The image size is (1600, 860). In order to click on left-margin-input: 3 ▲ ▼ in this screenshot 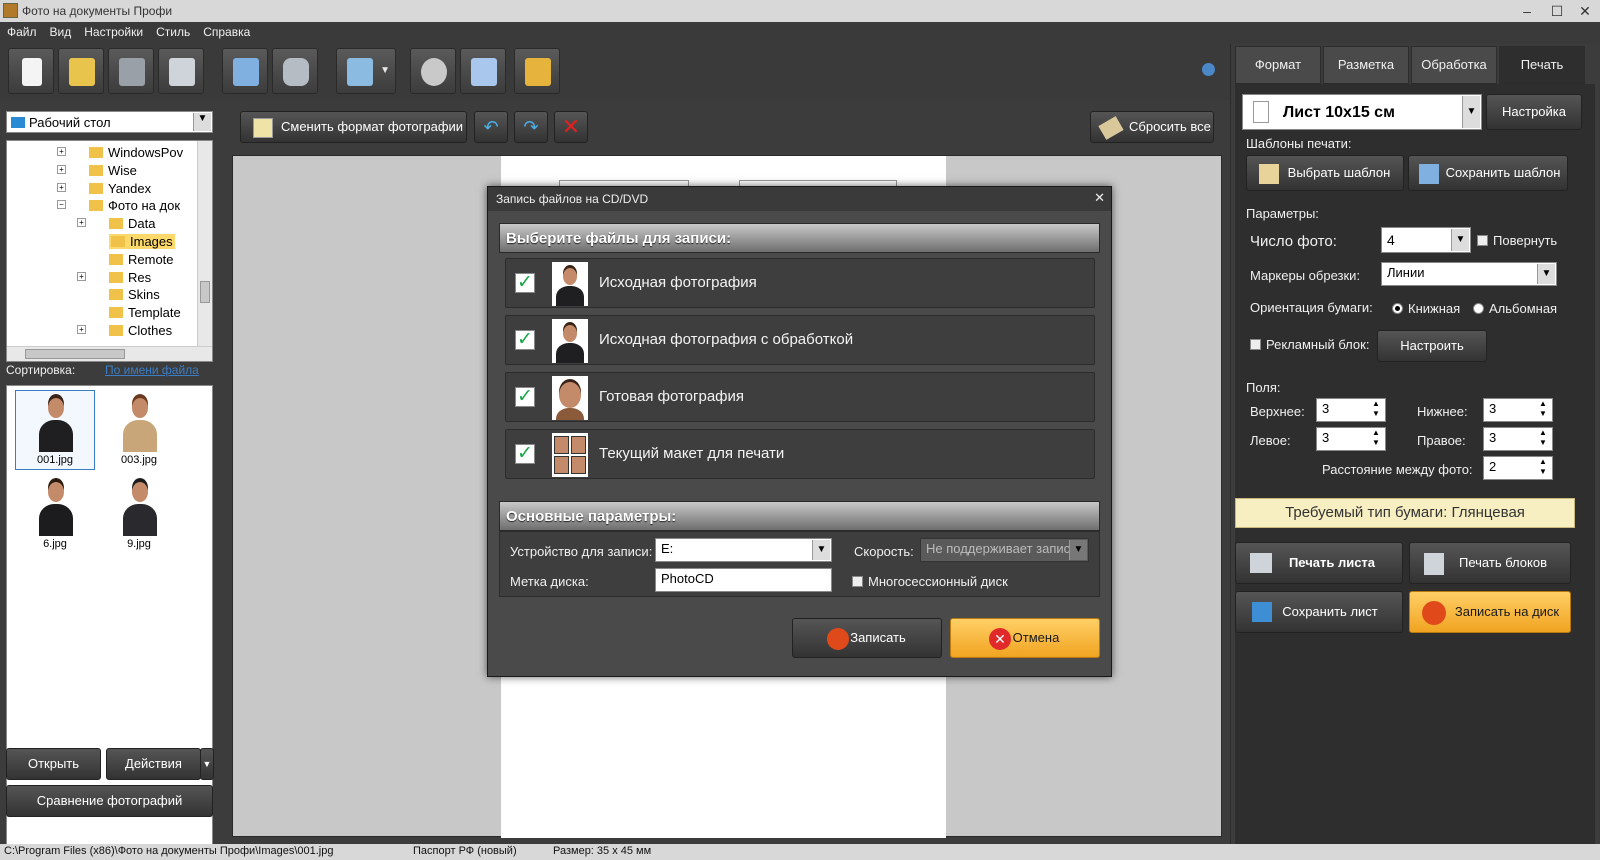, I will do `click(1351, 439)`.